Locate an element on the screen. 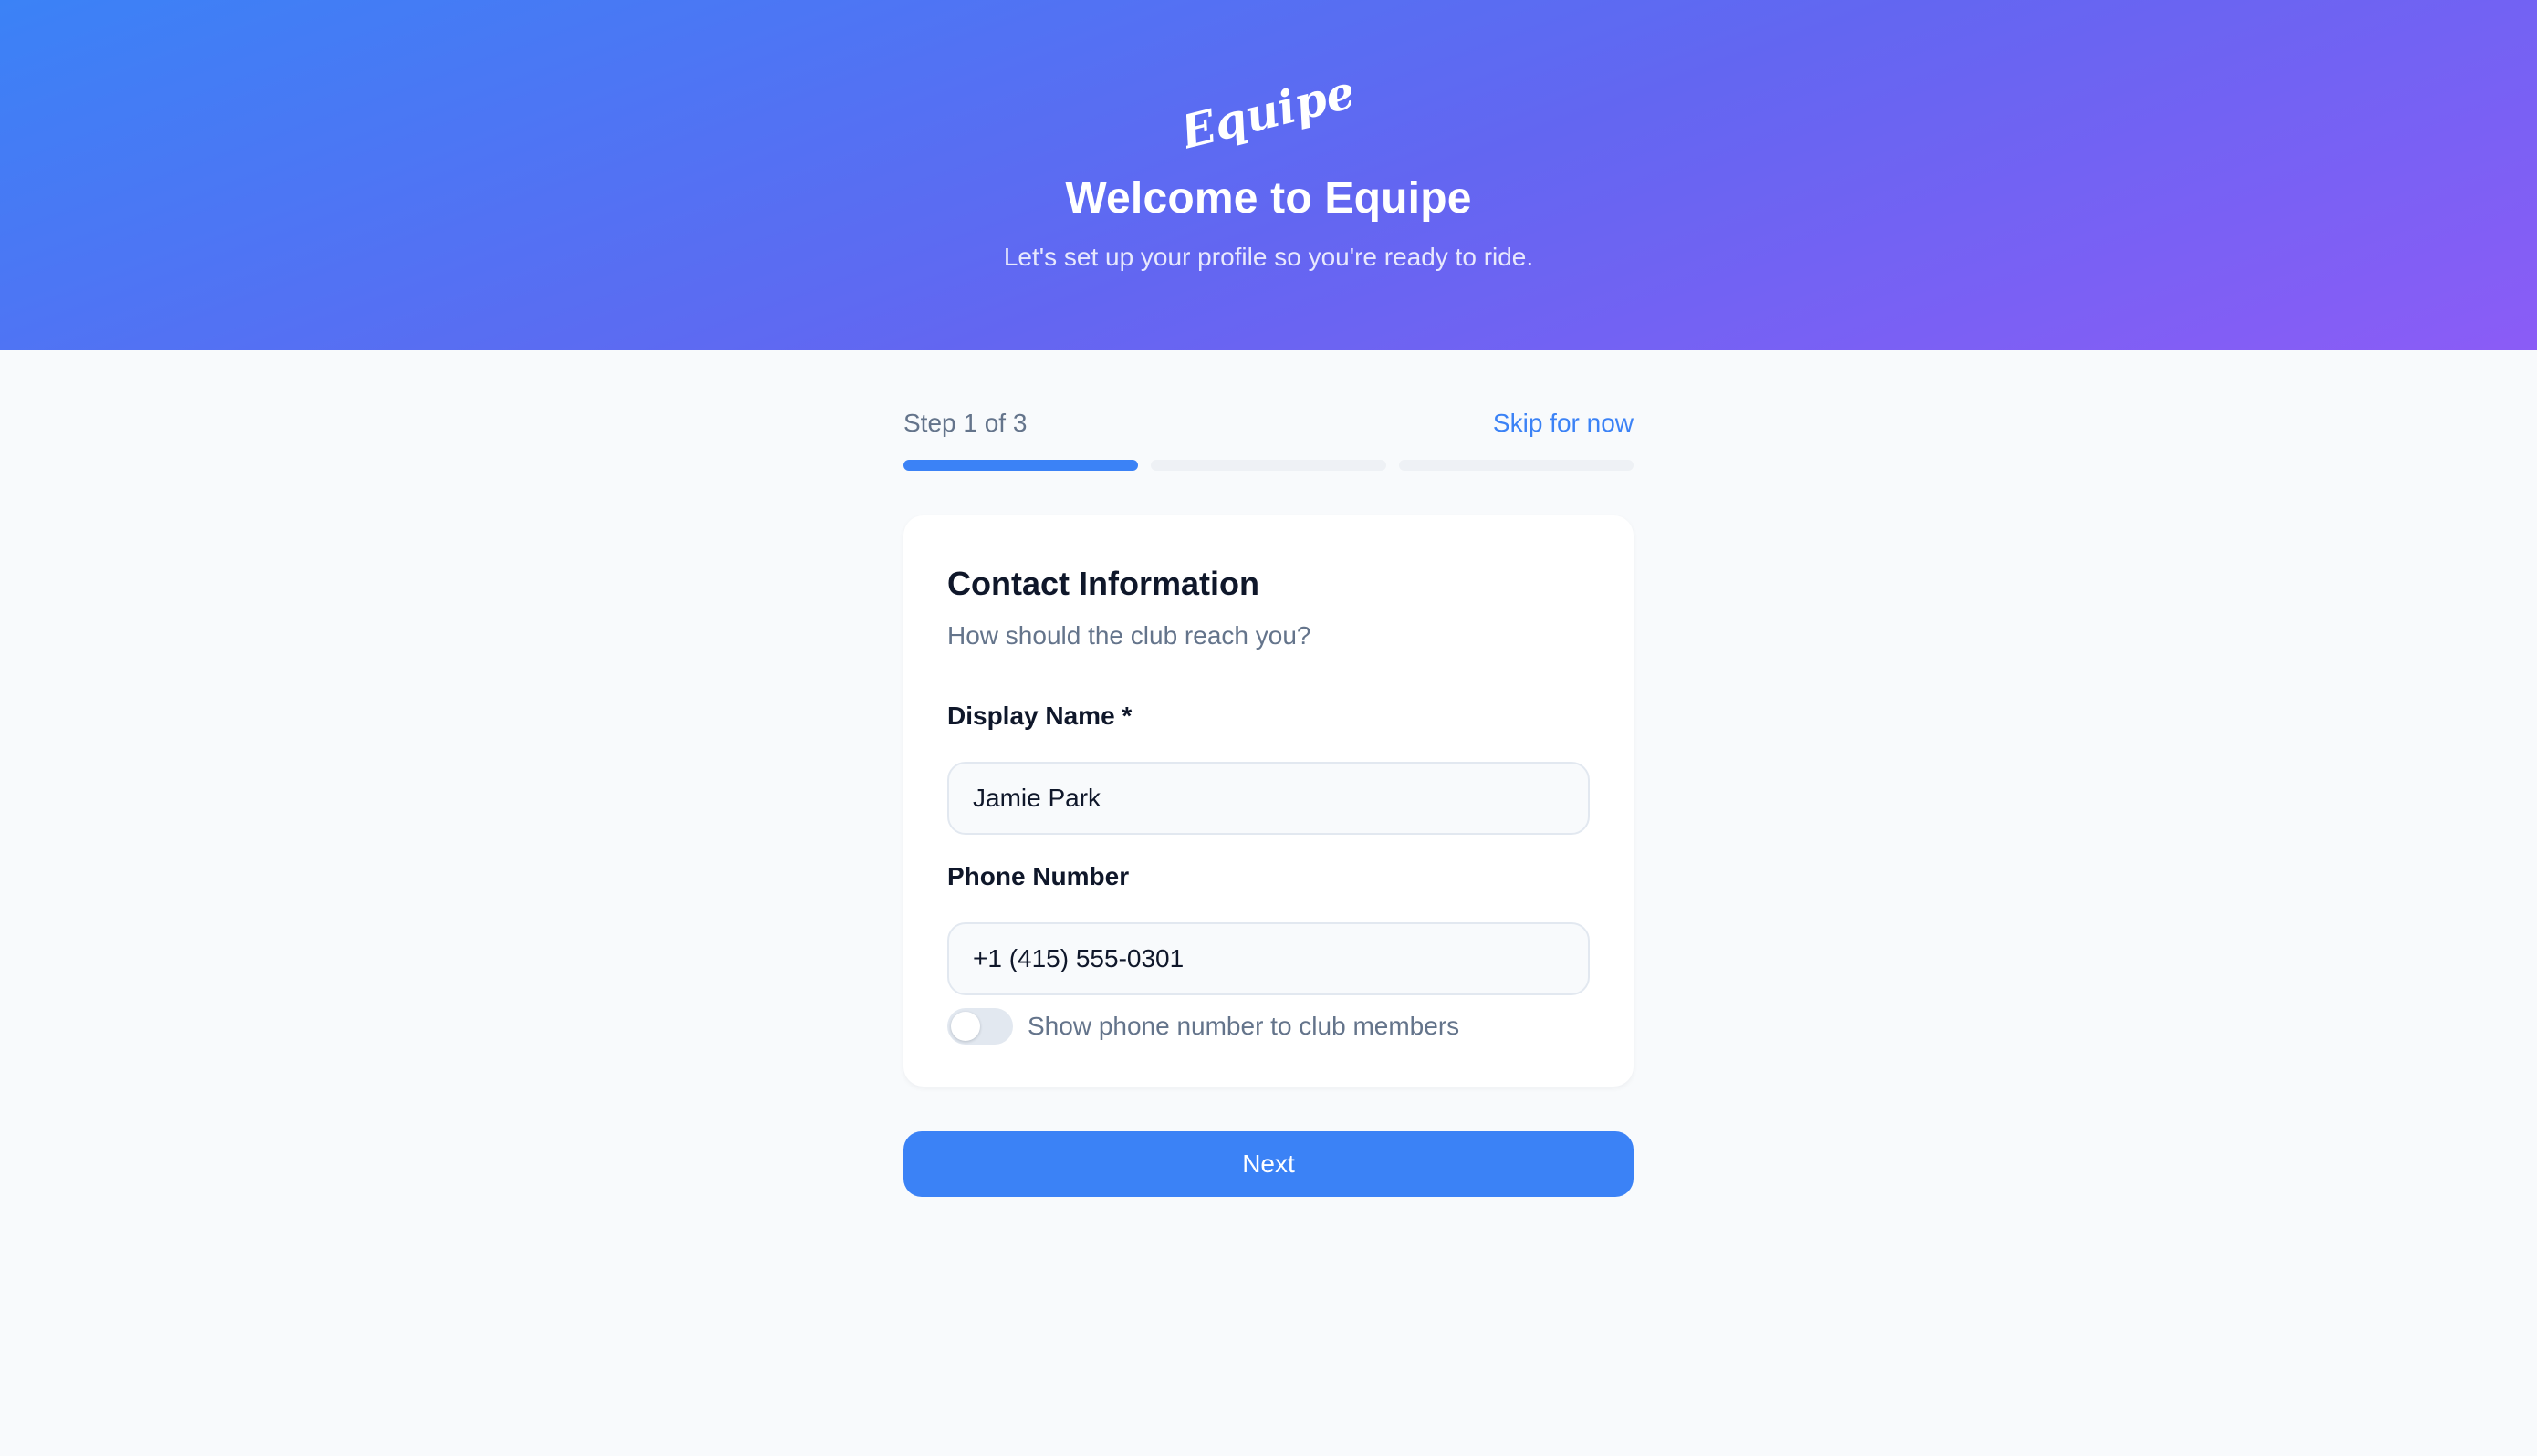 This screenshot has height=1456, width=2537. show-phone-toggle-row: Show phone number to club members is located at coordinates (1203, 1026).